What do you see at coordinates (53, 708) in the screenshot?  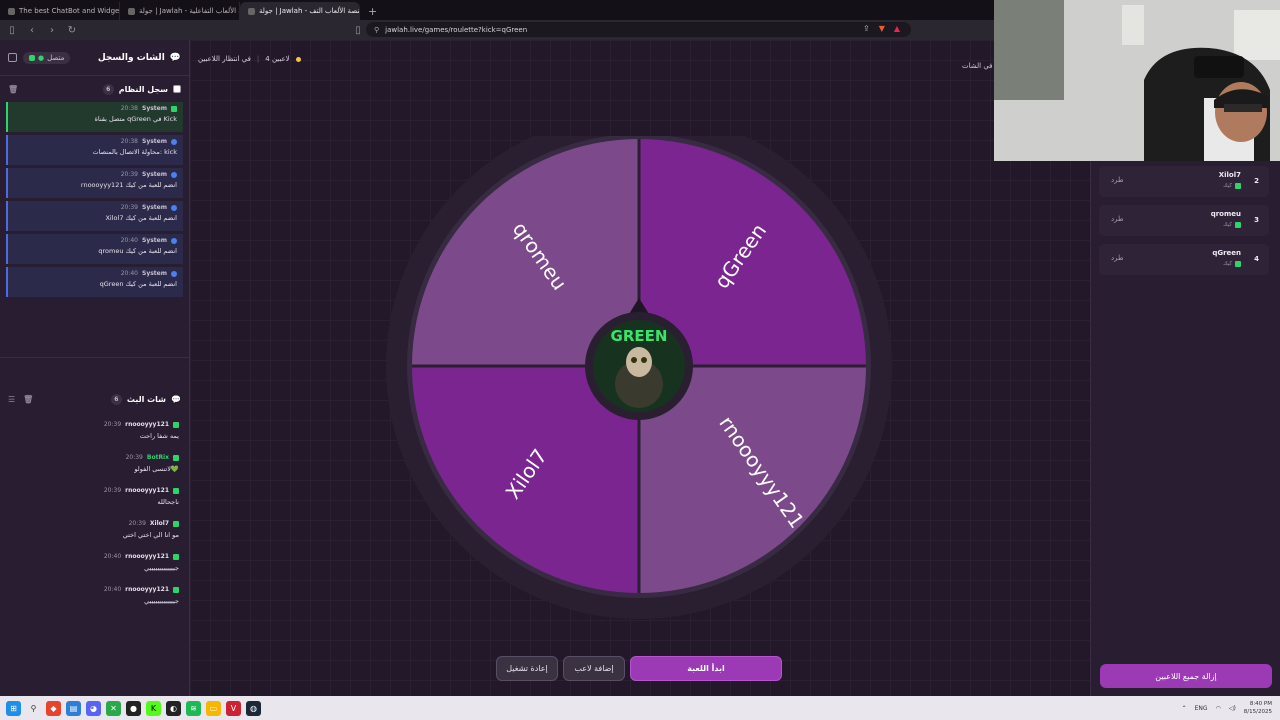 I see `brave-browser-icon: ◆` at bounding box center [53, 708].